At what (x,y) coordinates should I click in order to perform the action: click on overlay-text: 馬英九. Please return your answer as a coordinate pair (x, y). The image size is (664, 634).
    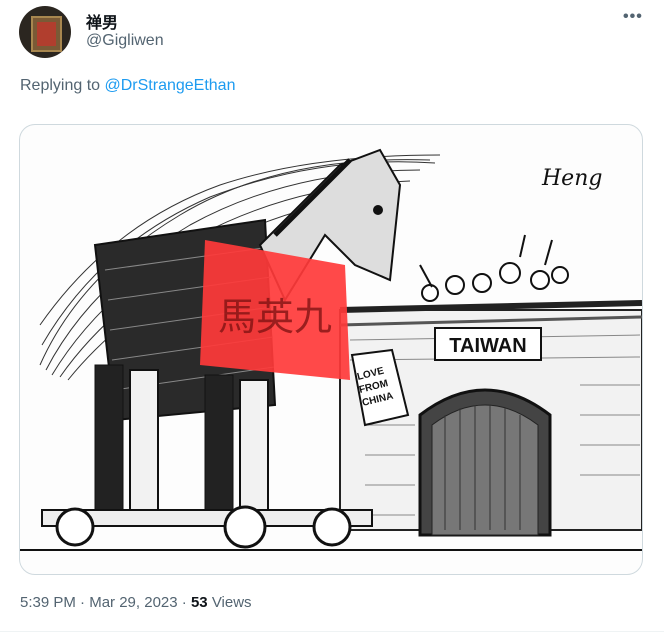
    Looking at the image, I should click on (275, 317).